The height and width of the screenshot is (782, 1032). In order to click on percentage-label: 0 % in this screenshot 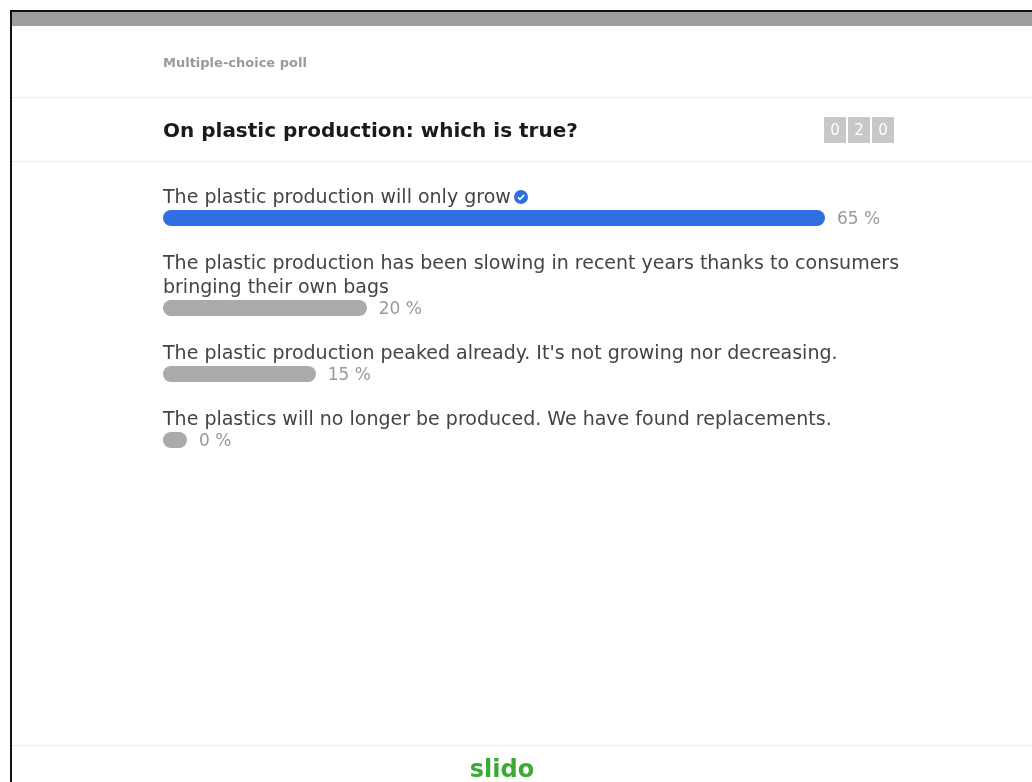, I will do `click(215, 440)`.